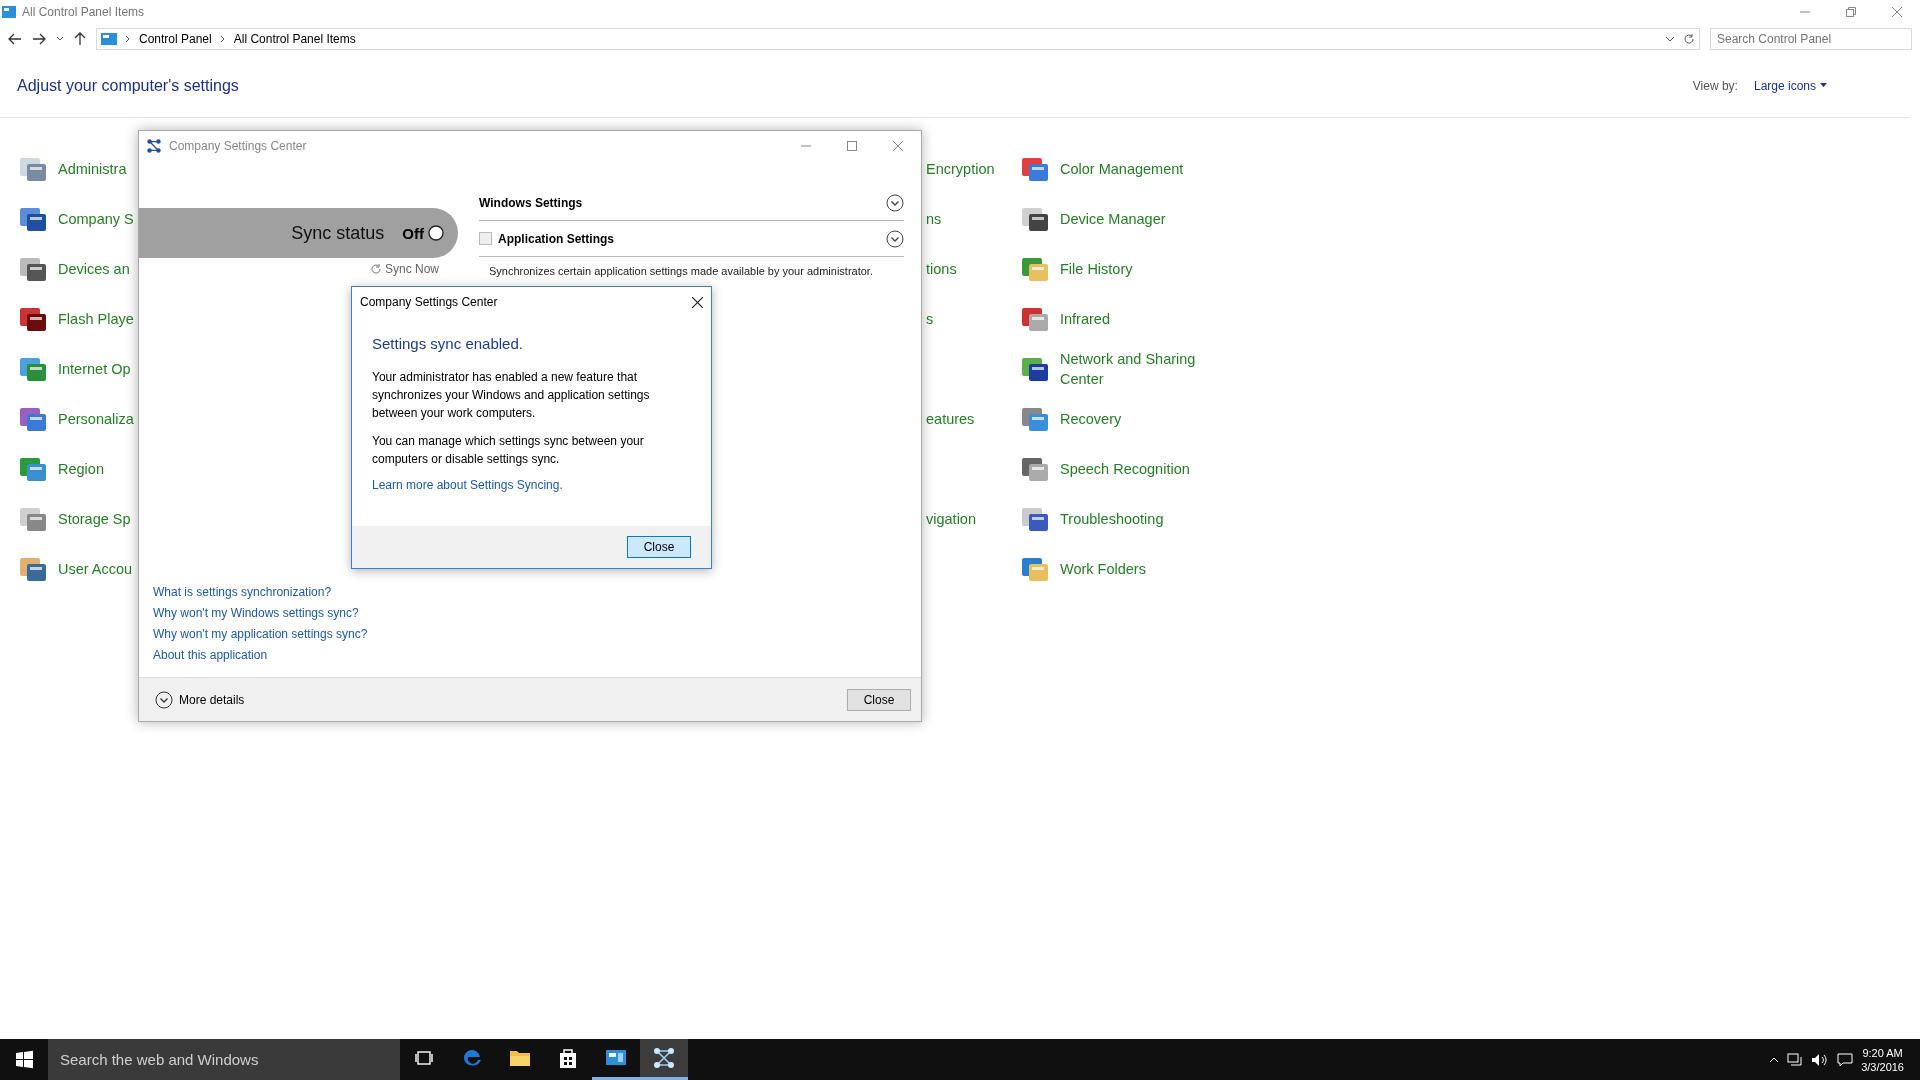  What do you see at coordinates (96, 319) in the screenshot?
I see `applet-link: Flash Playe` at bounding box center [96, 319].